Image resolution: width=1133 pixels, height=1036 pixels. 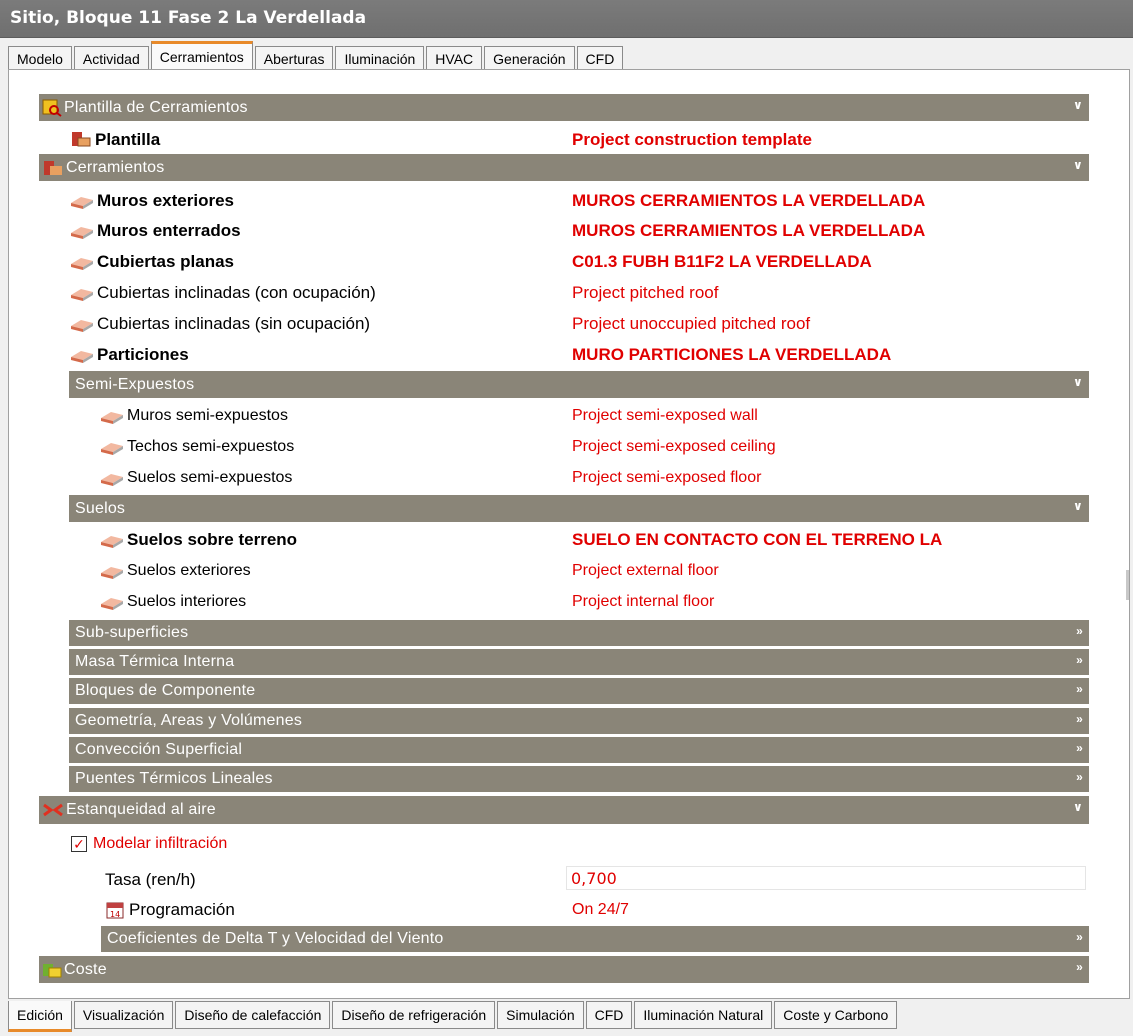 What do you see at coordinates (722, 262) in the screenshot?
I see `cubiertas-planas-value: C01.3 FUBH B11F2 LA VERDELLADA` at bounding box center [722, 262].